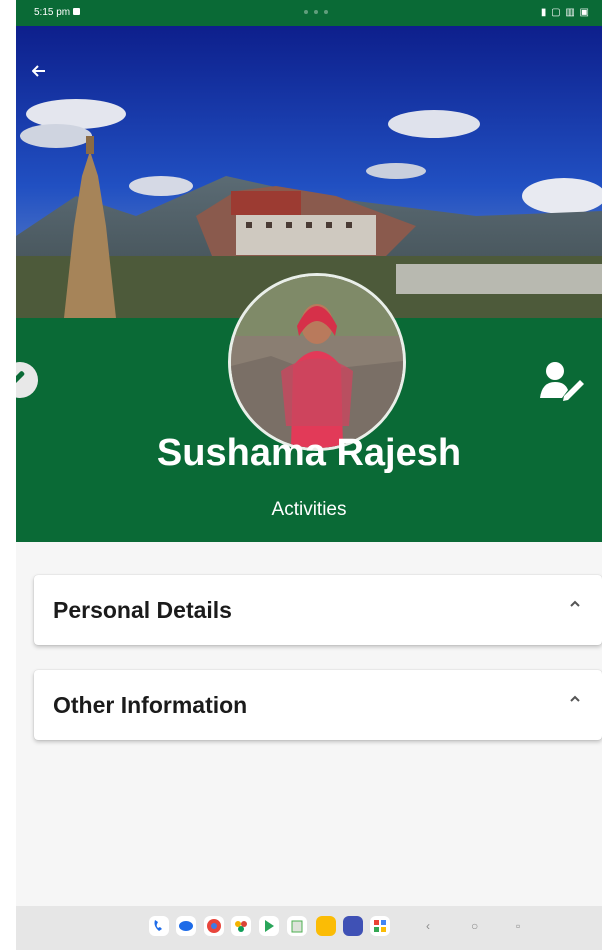 The width and height of the screenshot is (602, 950). I want to click on pencil-icon, so click(21, 378).